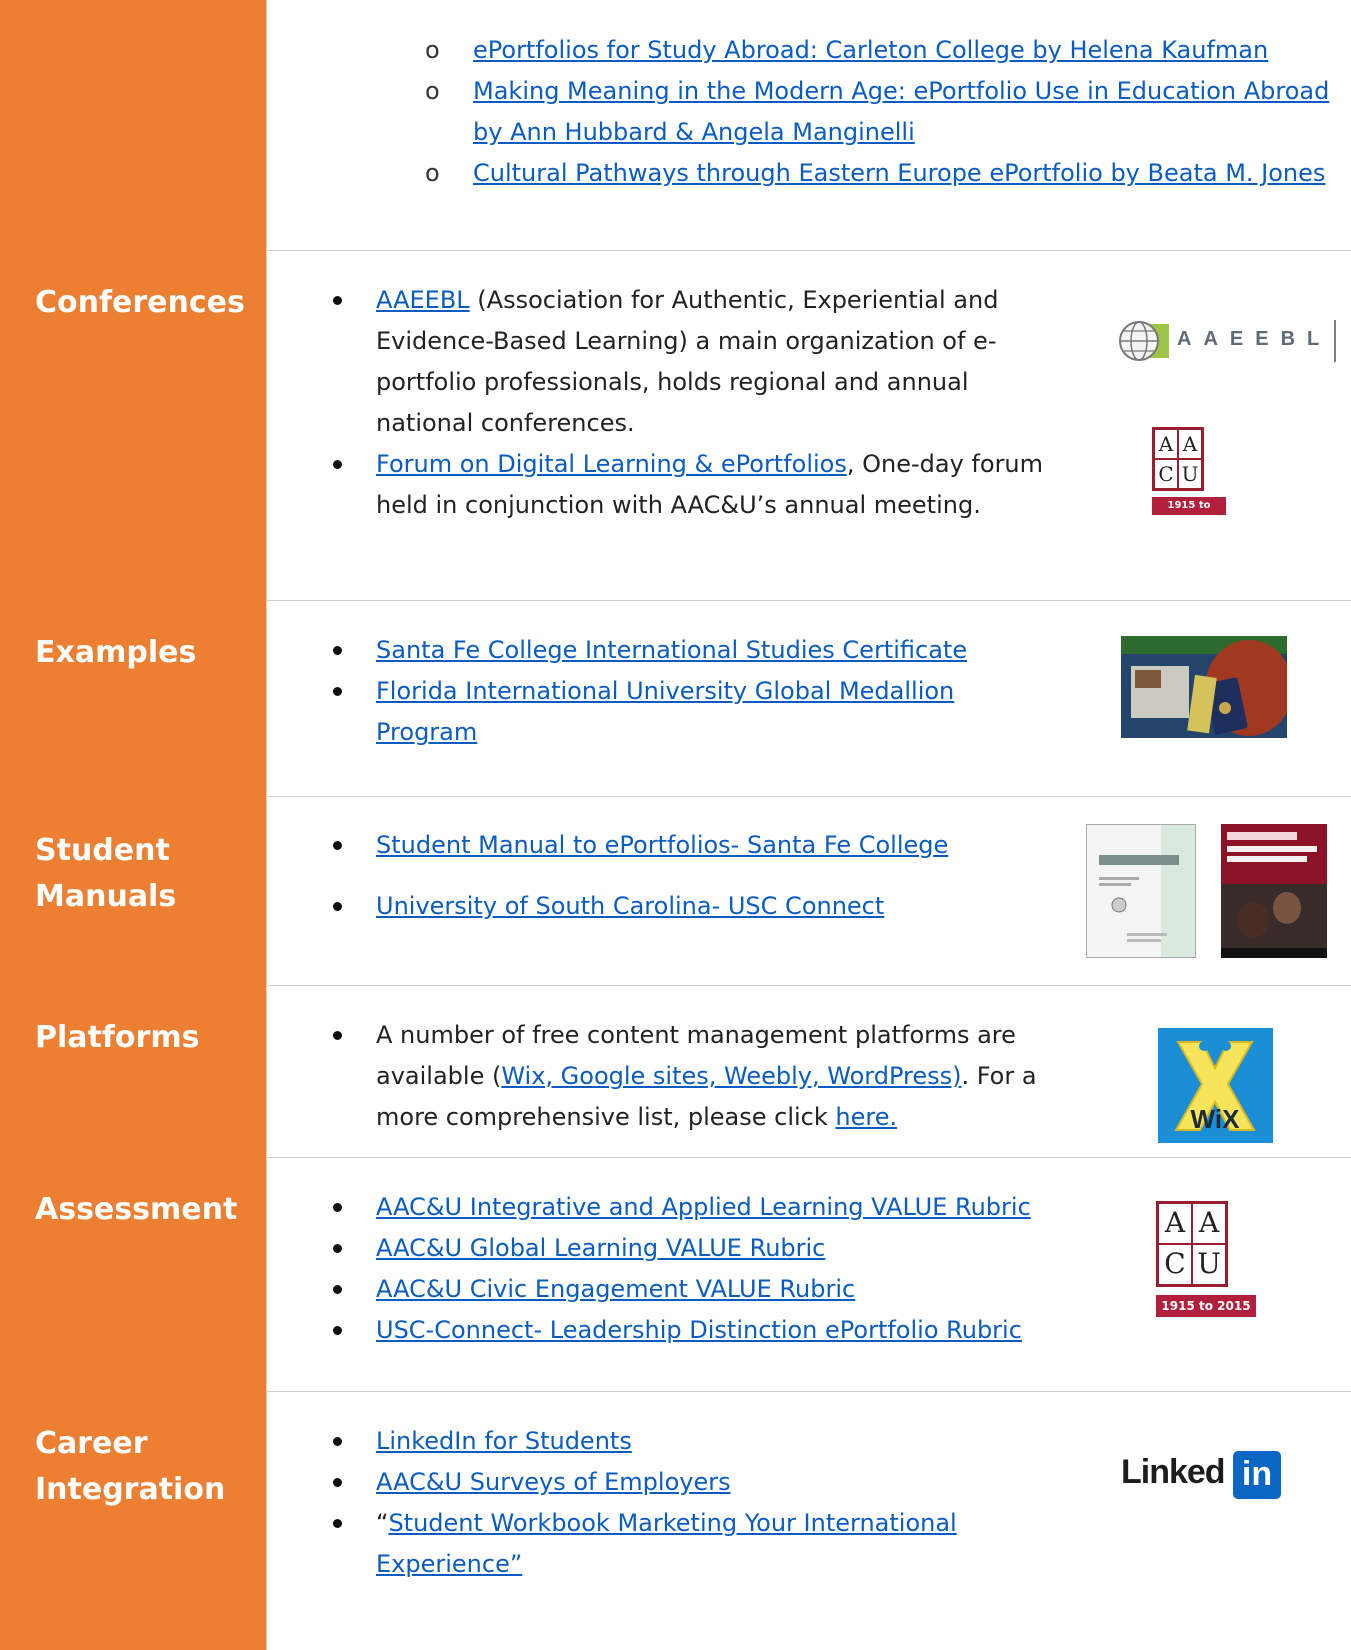  I want to click on student-workbook-link-cont: Experience”, so click(449, 1564).